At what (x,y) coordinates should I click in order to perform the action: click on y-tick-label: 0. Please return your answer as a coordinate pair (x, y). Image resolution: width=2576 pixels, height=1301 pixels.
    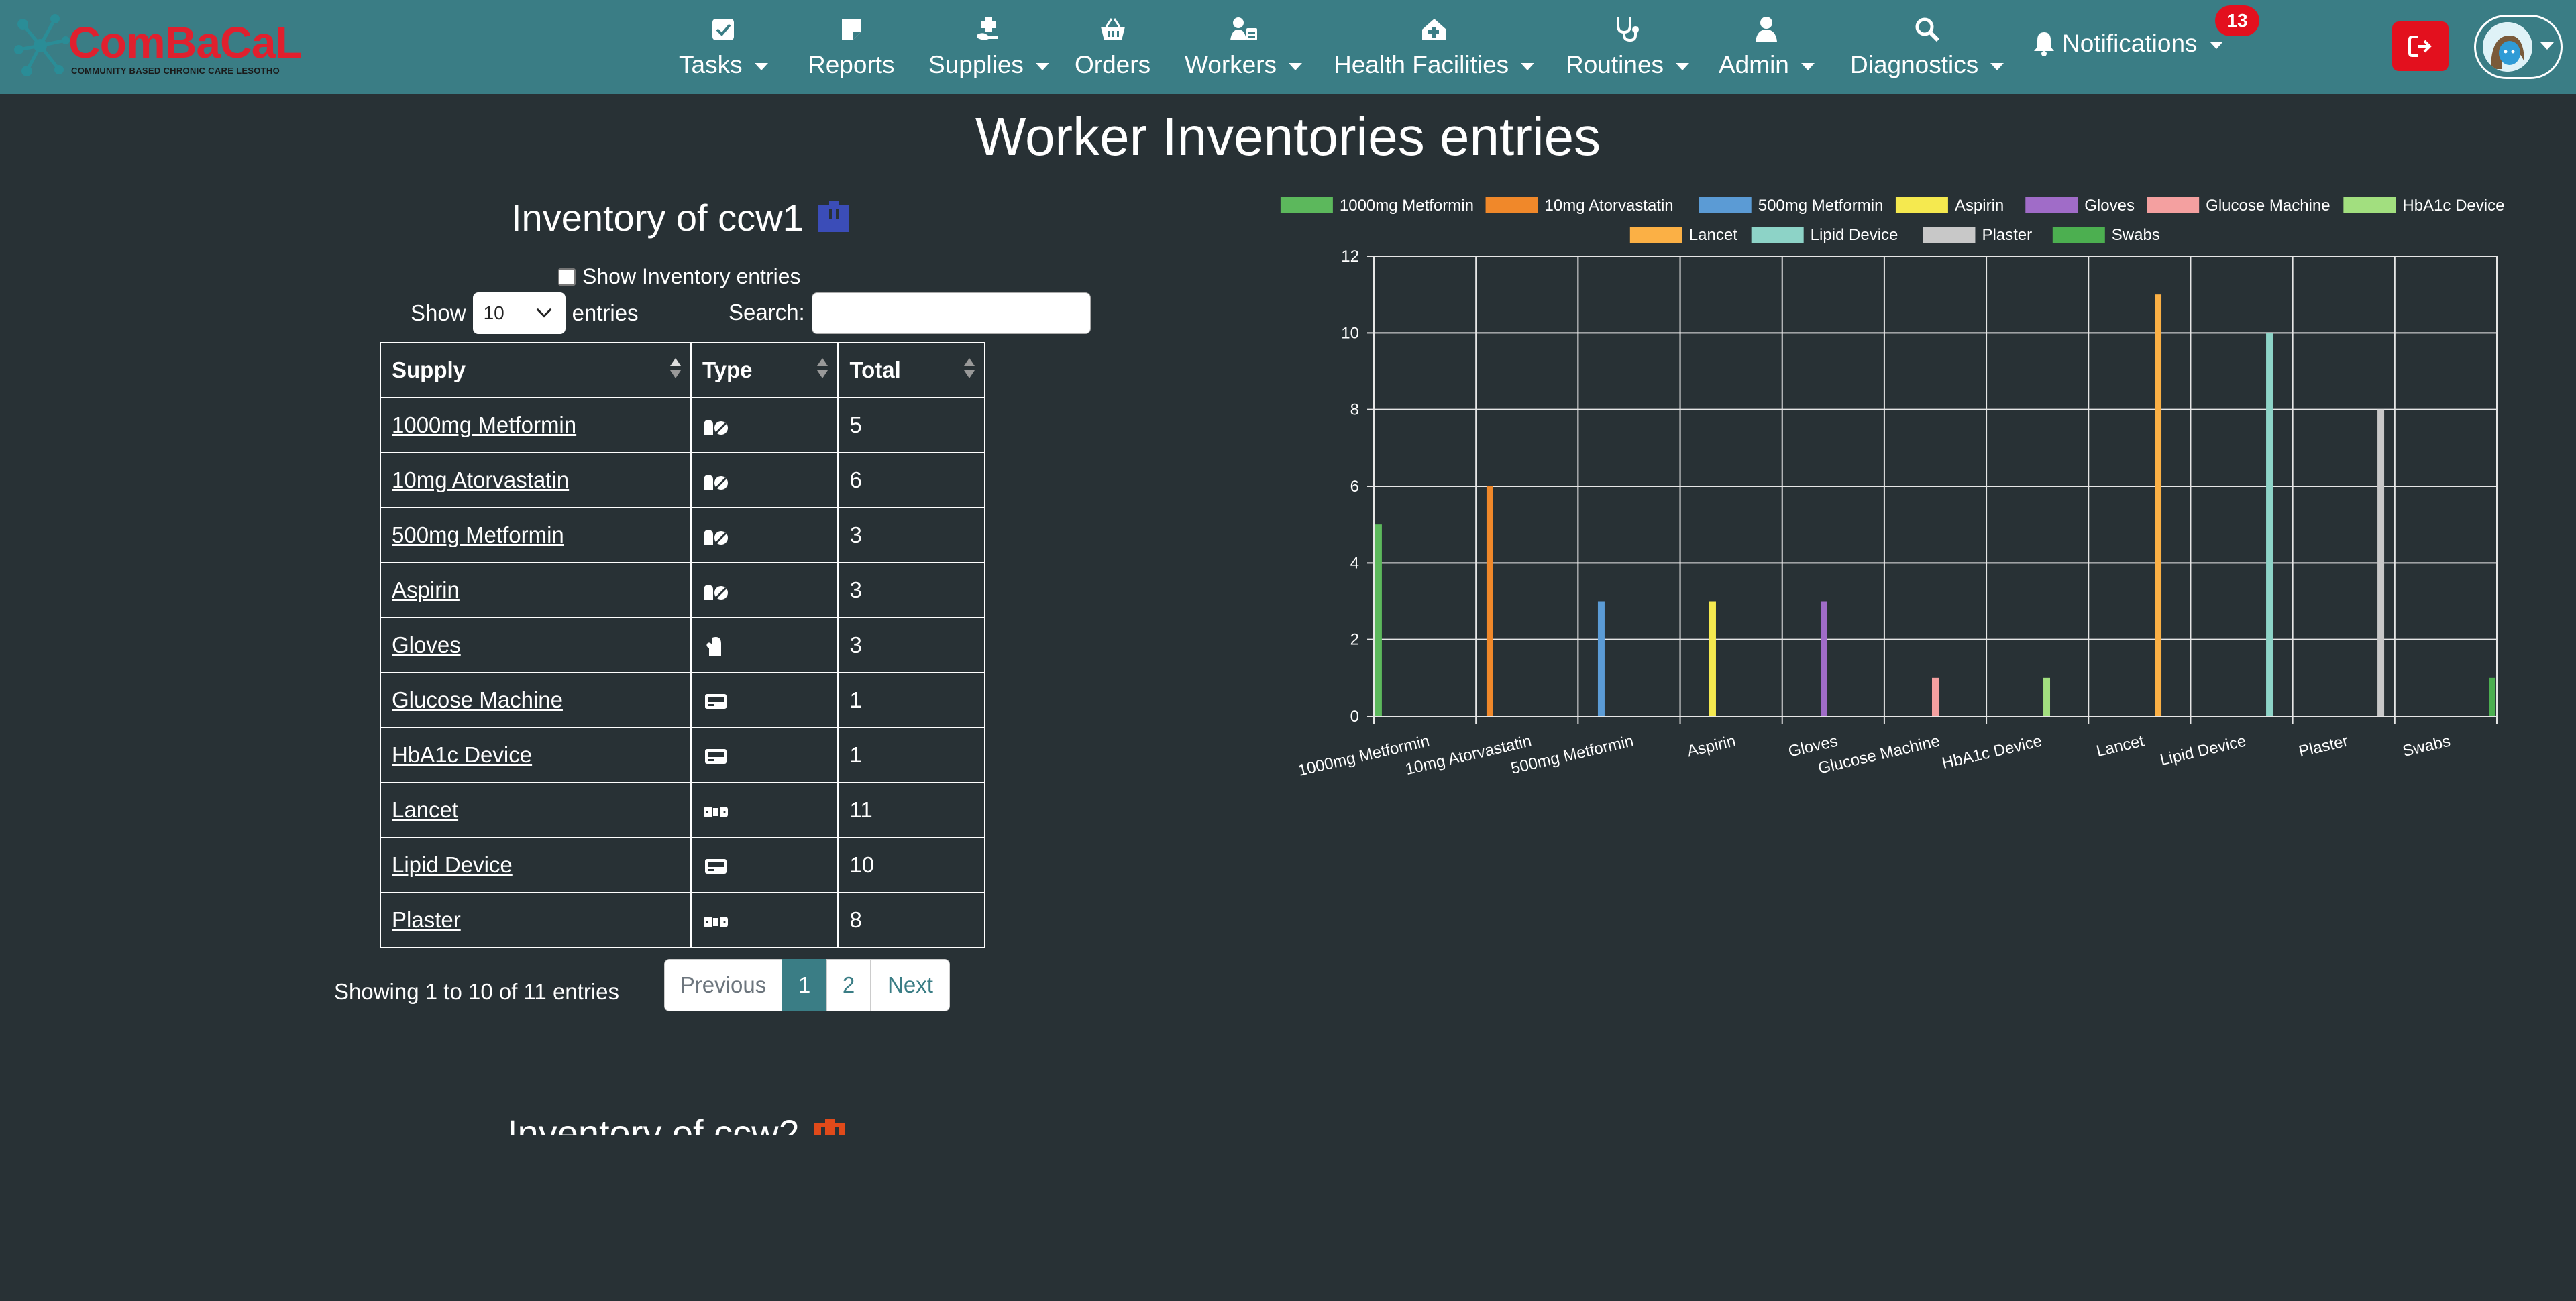
    Looking at the image, I should click on (1354, 717).